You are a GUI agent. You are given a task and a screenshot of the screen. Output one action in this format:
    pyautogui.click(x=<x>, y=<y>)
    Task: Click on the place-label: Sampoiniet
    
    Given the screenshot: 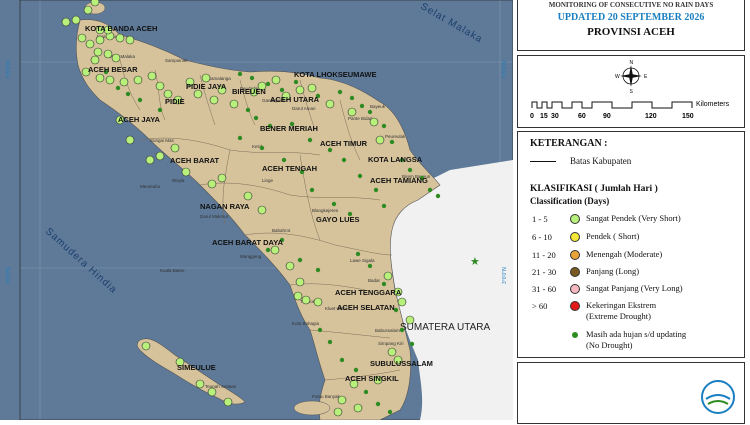 What is the action you would take?
    pyautogui.click(x=176, y=60)
    